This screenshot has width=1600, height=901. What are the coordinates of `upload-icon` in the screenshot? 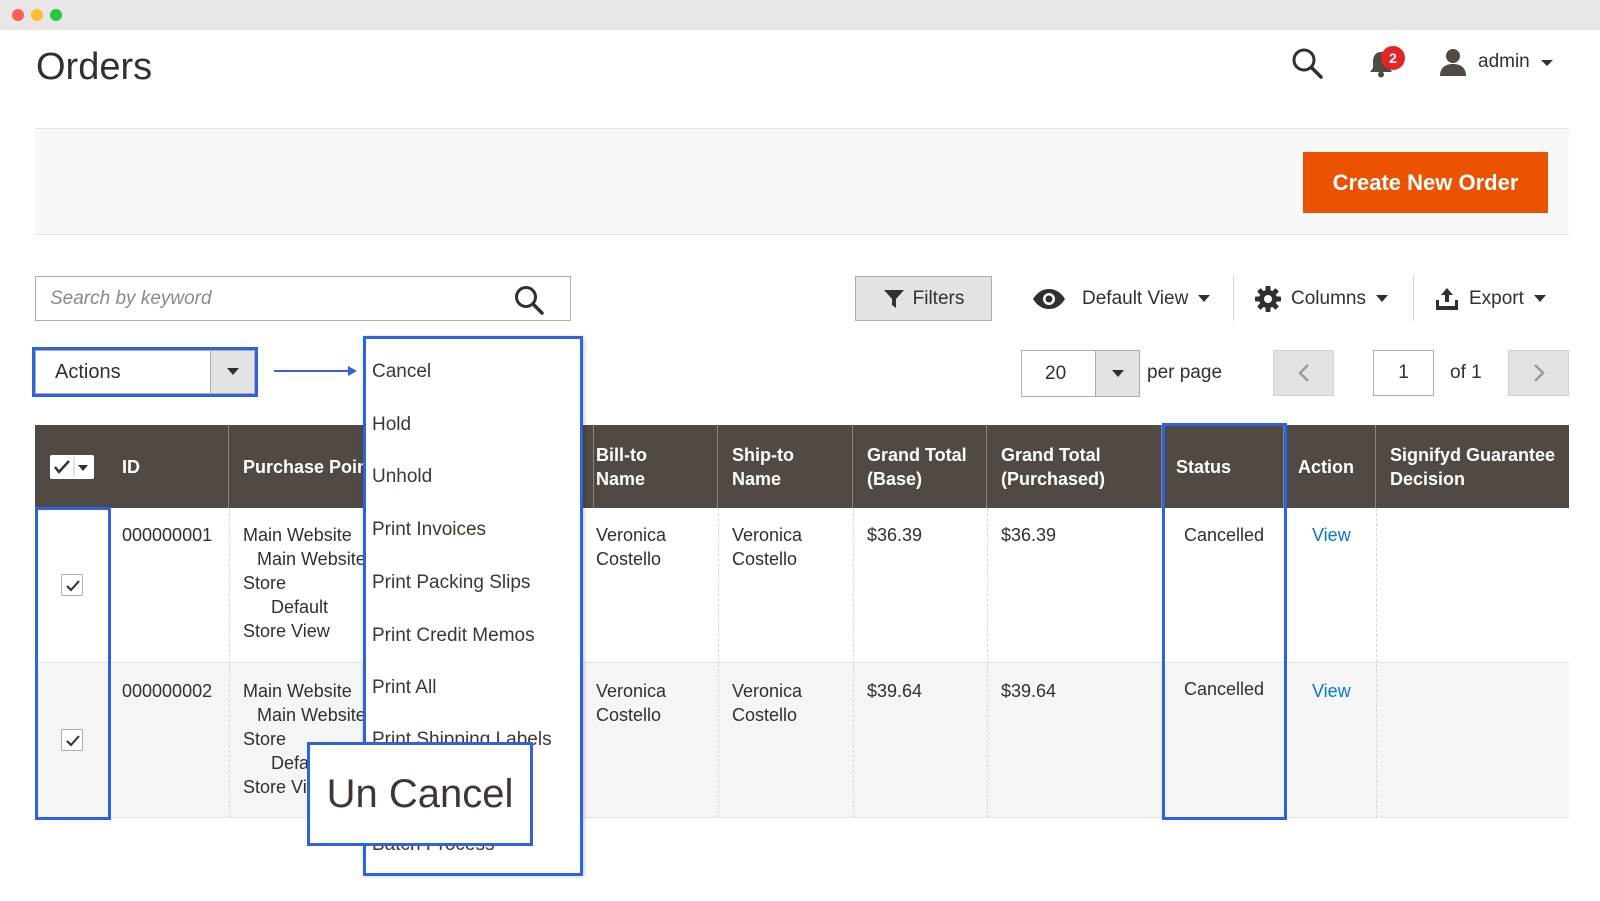 It's located at (1447, 298).